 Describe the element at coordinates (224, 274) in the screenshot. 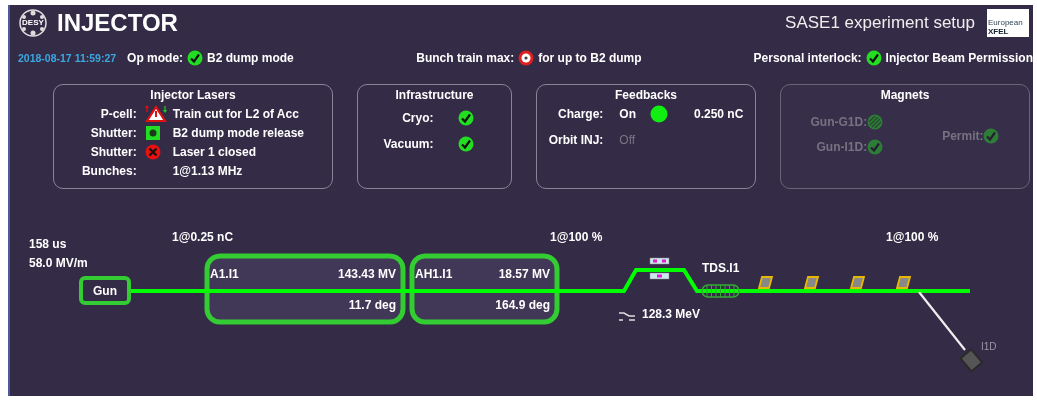

I see `cavity-name: A1.I1` at that location.